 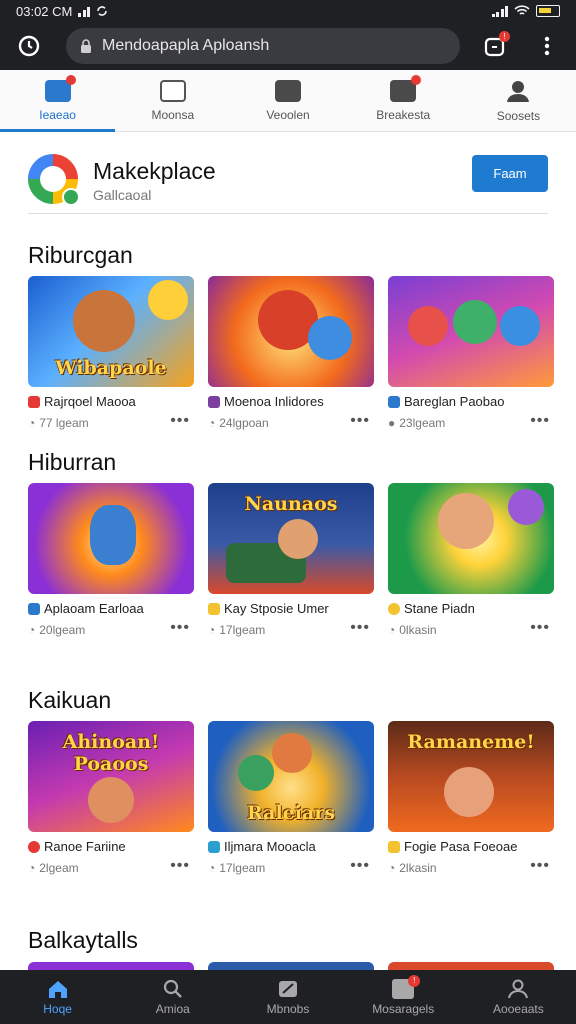 What do you see at coordinates (86, 46) in the screenshot?
I see `lock-icon` at bounding box center [86, 46].